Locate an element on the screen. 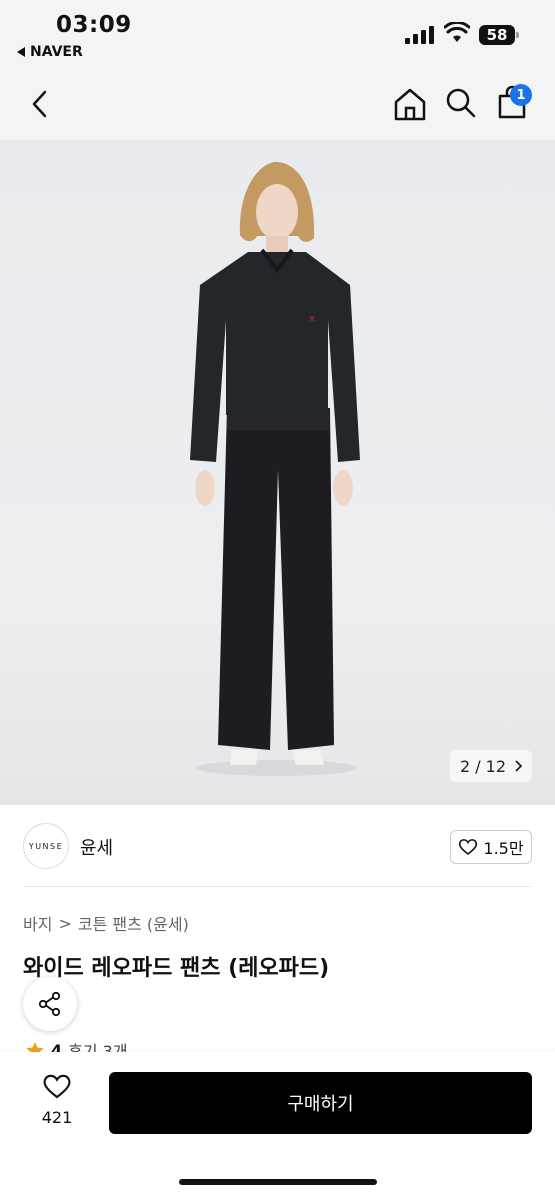 The image size is (555, 1200). back-app-label: NAVER is located at coordinates (56, 52).